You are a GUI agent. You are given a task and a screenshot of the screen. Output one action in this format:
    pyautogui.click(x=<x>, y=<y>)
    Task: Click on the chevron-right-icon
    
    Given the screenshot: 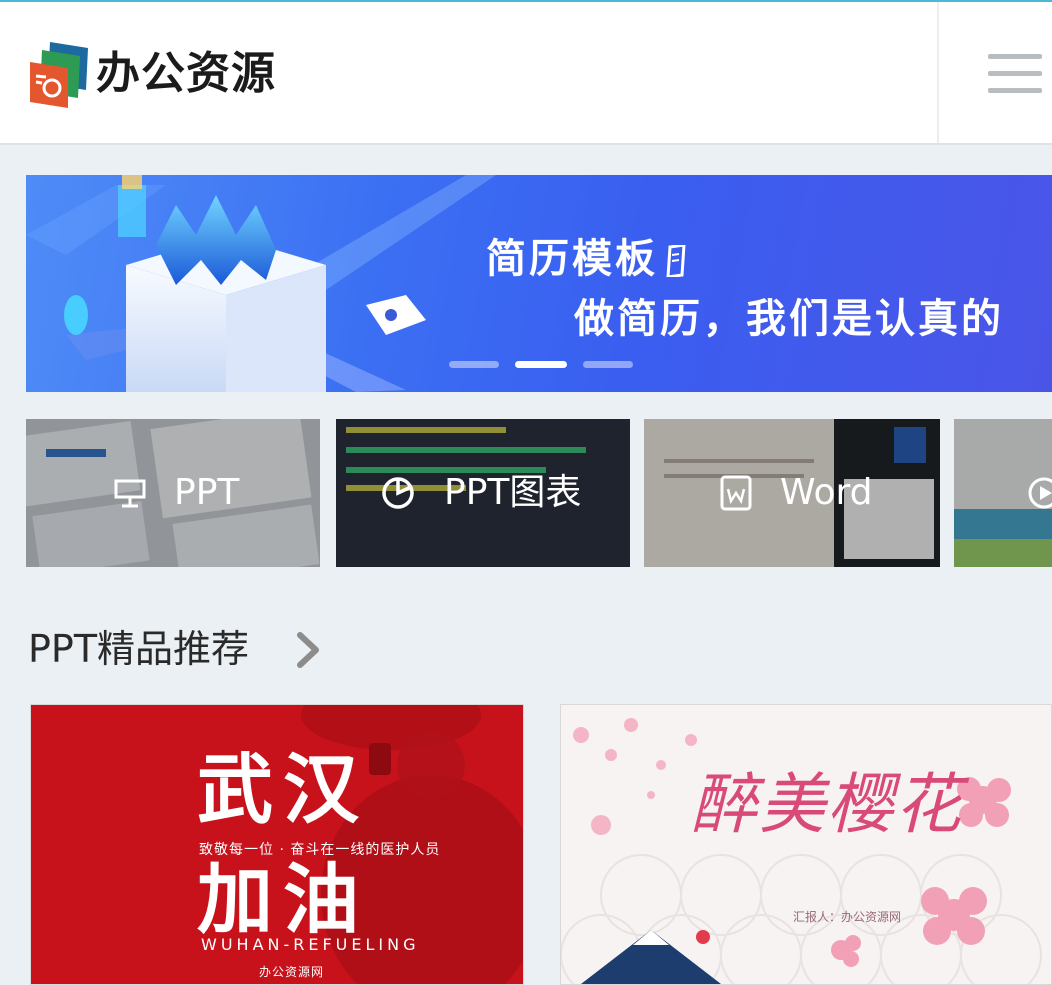 What is the action you would take?
    pyautogui.click(x=308, y=650)
    